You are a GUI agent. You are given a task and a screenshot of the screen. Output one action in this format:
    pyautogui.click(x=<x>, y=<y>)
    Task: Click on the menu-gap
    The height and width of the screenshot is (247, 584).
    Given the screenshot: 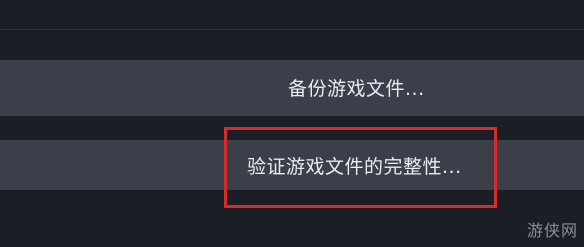 What is the action you would take?
    pyautogui.click(x=292, y=128)
    